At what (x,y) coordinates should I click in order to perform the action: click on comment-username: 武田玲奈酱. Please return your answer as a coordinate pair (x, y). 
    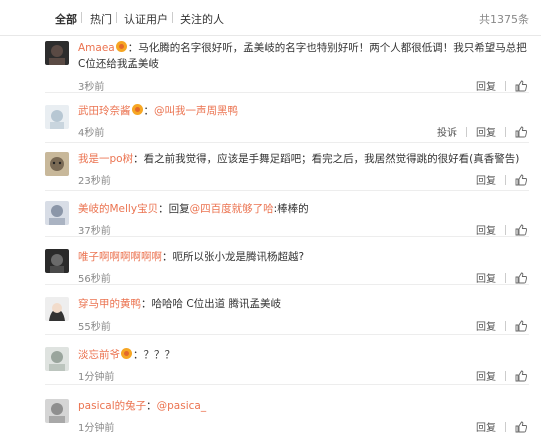
    Looking at the image, I should click on (104, 111).